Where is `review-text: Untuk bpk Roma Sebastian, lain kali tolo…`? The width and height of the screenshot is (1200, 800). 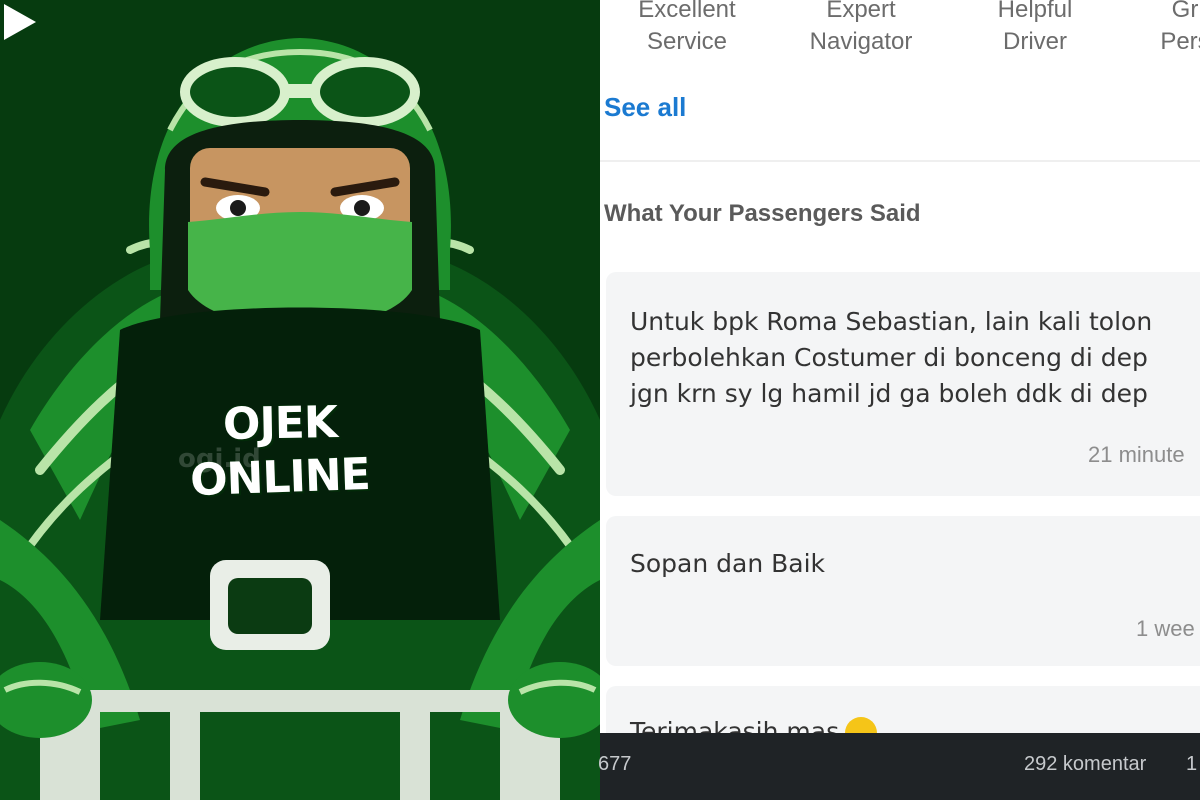 review-text: Untuk bpk Roma Sebastian, lain kali tolo… is located at coordinates (891, 357).